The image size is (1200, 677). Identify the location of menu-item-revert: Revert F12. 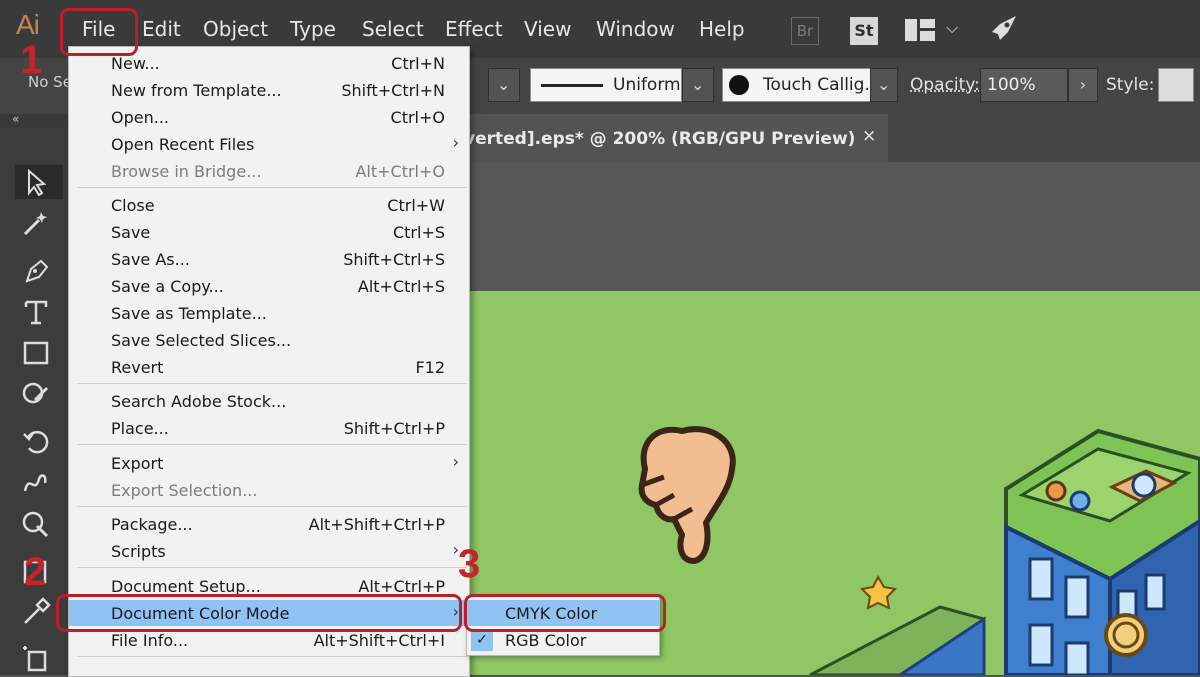
(269, 367).